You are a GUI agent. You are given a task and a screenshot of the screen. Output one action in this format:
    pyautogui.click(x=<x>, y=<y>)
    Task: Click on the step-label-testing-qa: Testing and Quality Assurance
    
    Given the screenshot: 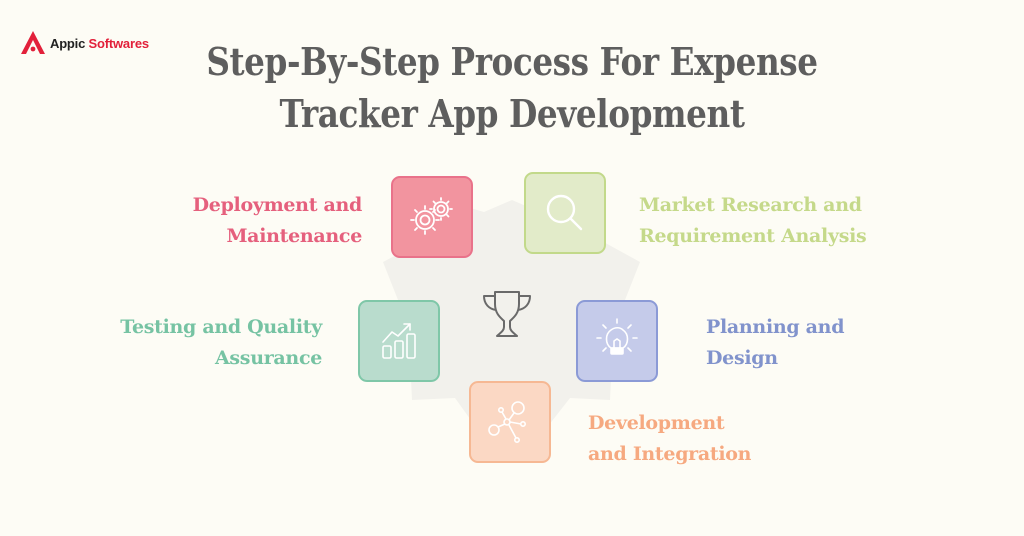 What is the action you would take?
    pyautogui.click(x=221, y=343)
    